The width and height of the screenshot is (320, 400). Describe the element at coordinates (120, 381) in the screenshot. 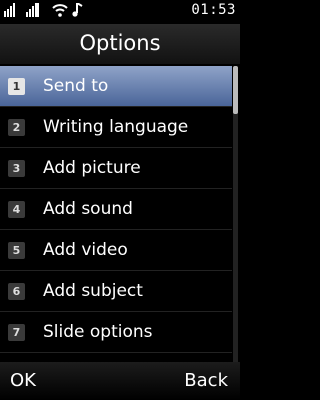

I see `softkey-bar: OK Back` at that location.